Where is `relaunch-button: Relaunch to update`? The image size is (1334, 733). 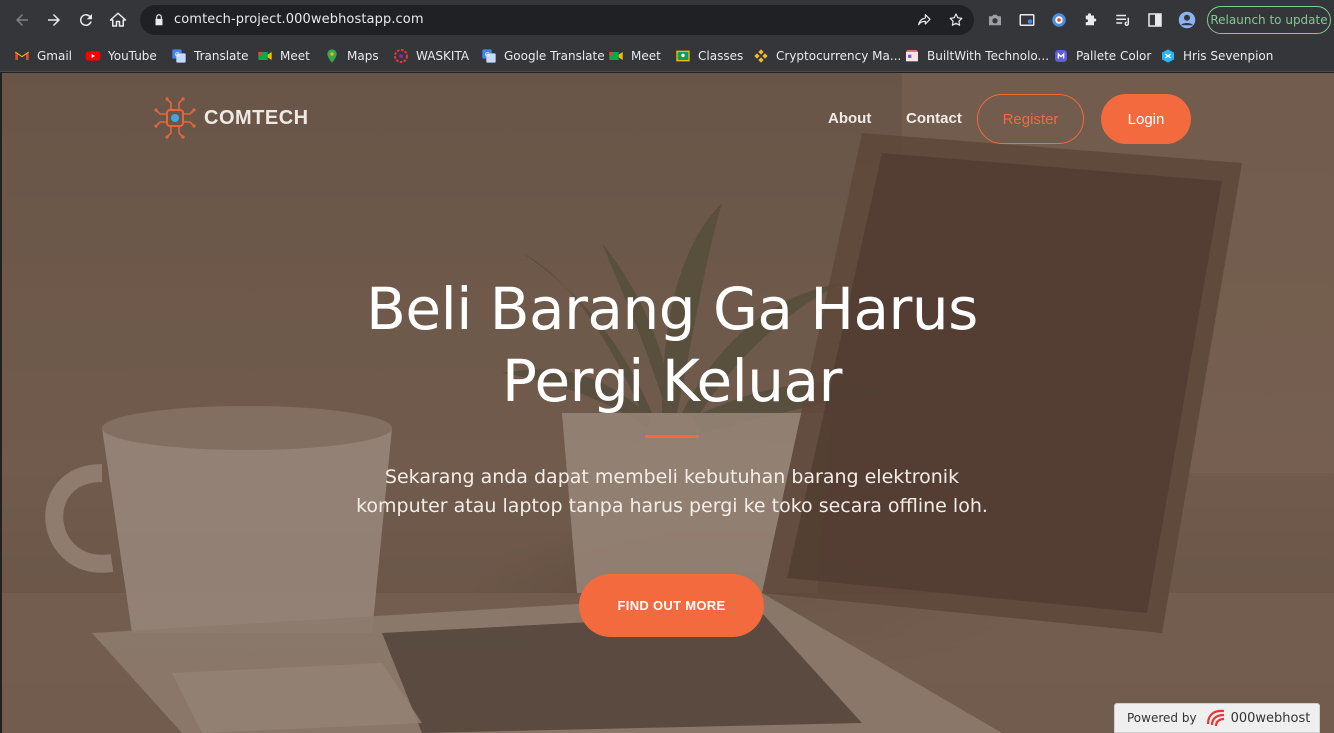 relaunch-button: Relaunch to update is located at coordinates (1269, 20).